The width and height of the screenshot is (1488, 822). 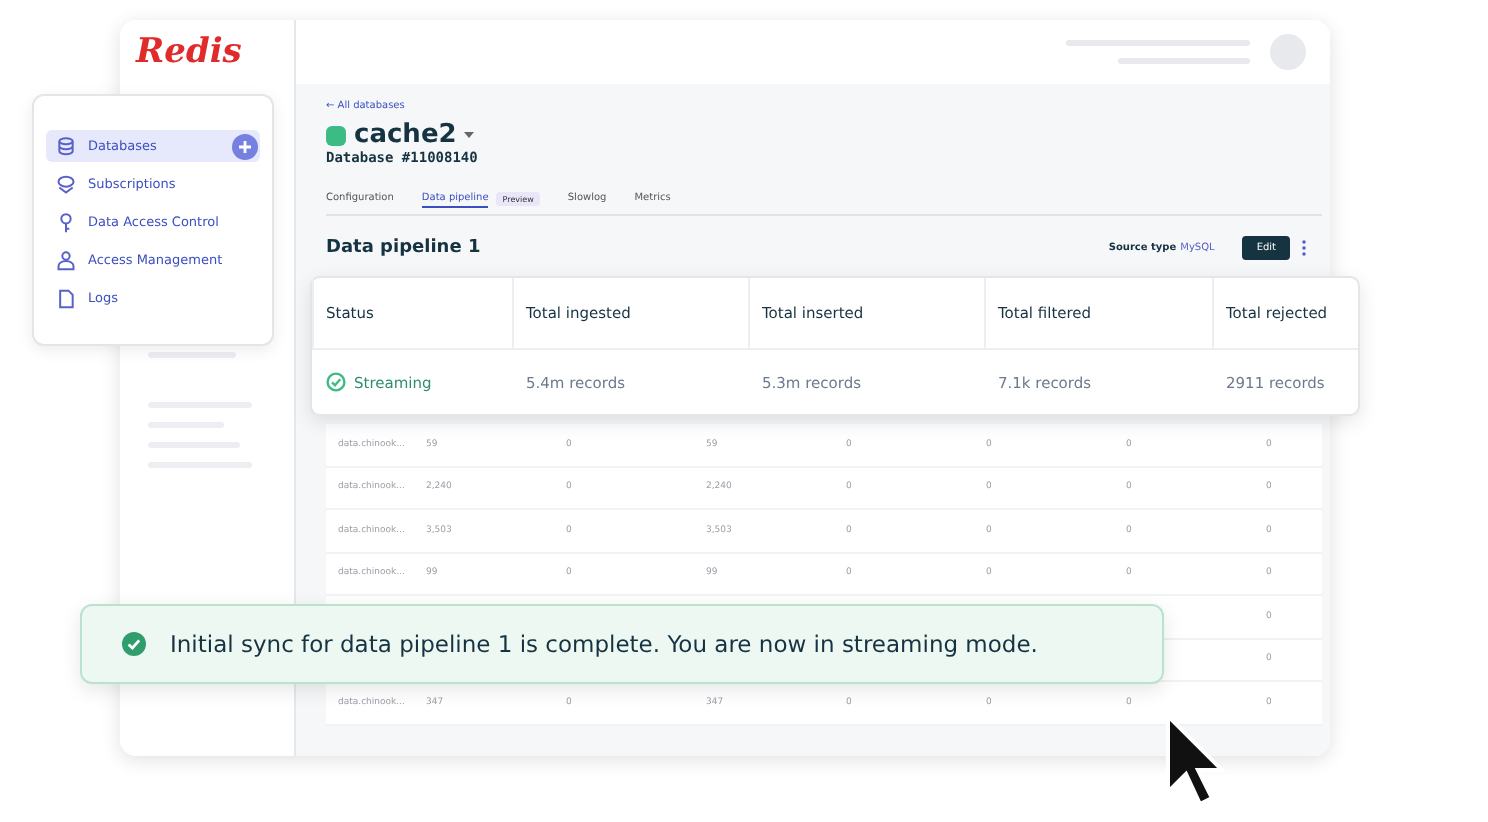 I want to click on logo: Redis, so click(x=189, y=52).